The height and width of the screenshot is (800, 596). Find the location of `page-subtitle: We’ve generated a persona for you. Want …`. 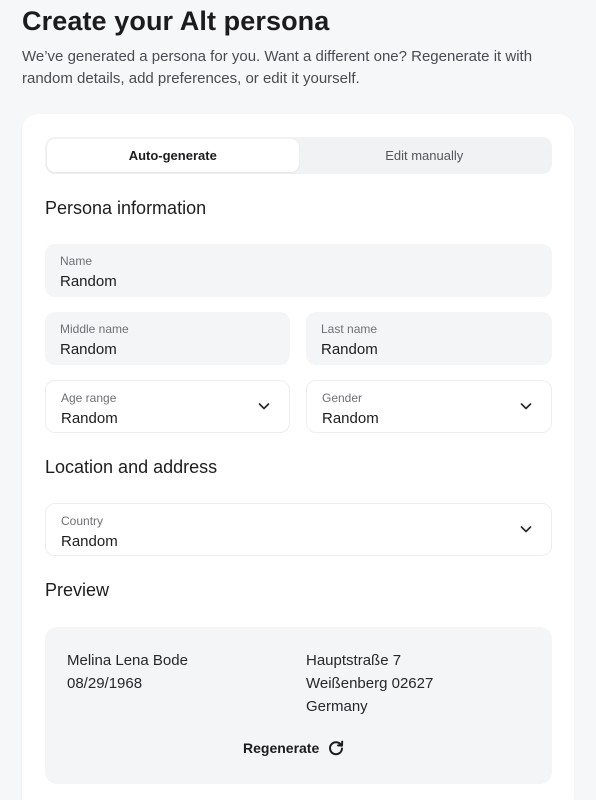

page-subtitle: We’ve generated a persona for you. Want … is located at coordinates (277, 67).